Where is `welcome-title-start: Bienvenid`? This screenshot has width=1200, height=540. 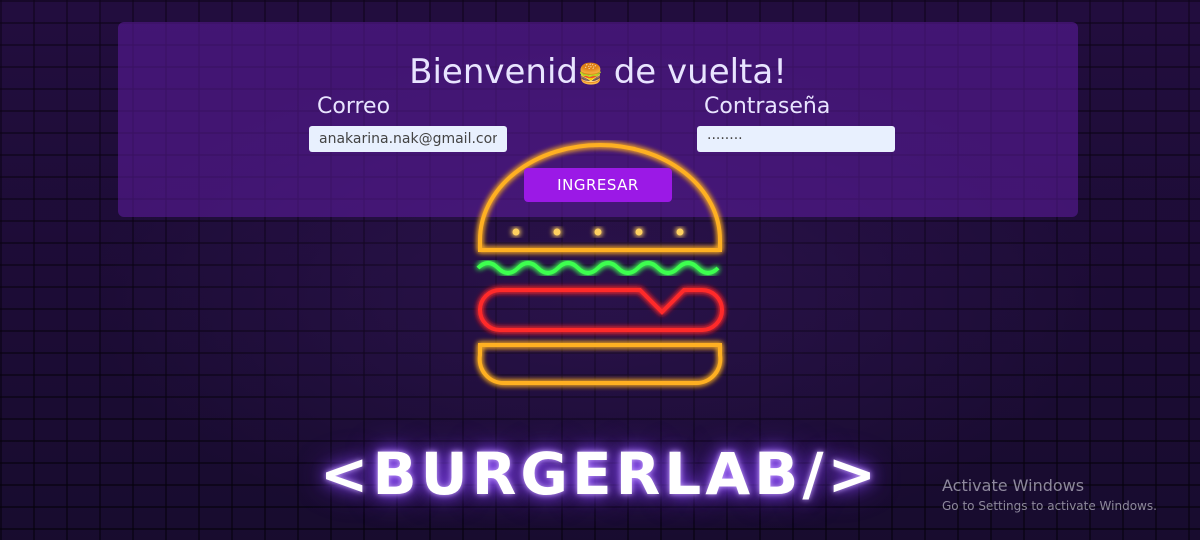 welcome-title-start: Bienvenid is located at coordinates (493, 72).